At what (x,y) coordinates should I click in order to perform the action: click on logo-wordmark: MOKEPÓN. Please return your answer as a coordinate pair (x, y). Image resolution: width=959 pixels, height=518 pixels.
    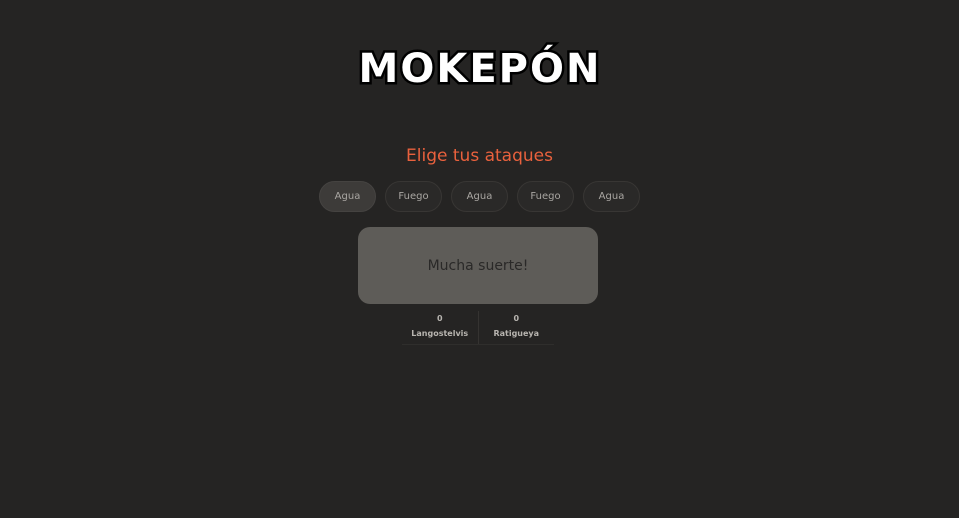
    Looking at the image, I should click on (479, 68).